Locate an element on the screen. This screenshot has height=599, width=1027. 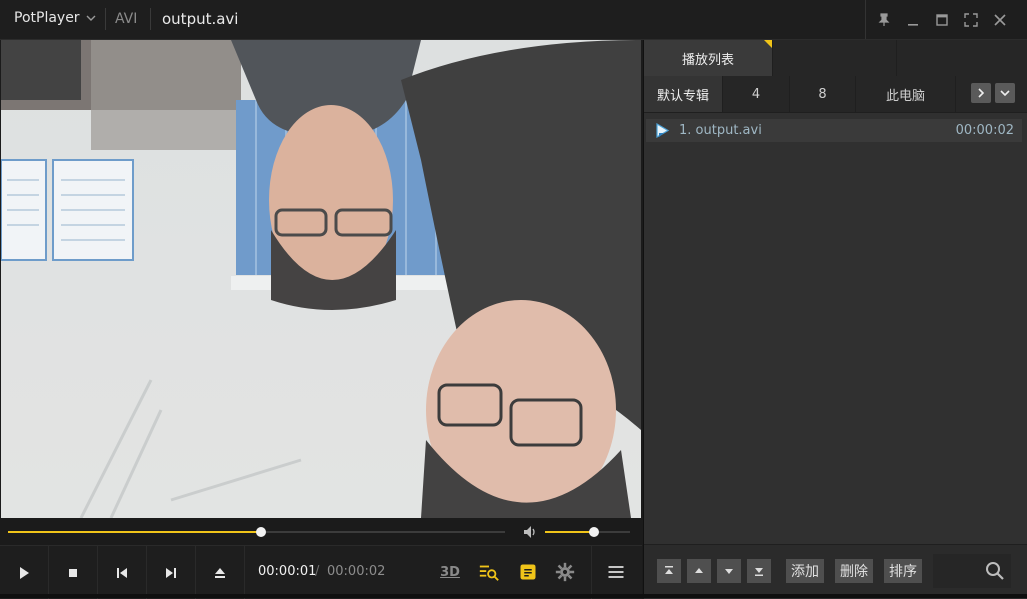
panel-tabs: 播放列表 is located at coordinates (835, 58).